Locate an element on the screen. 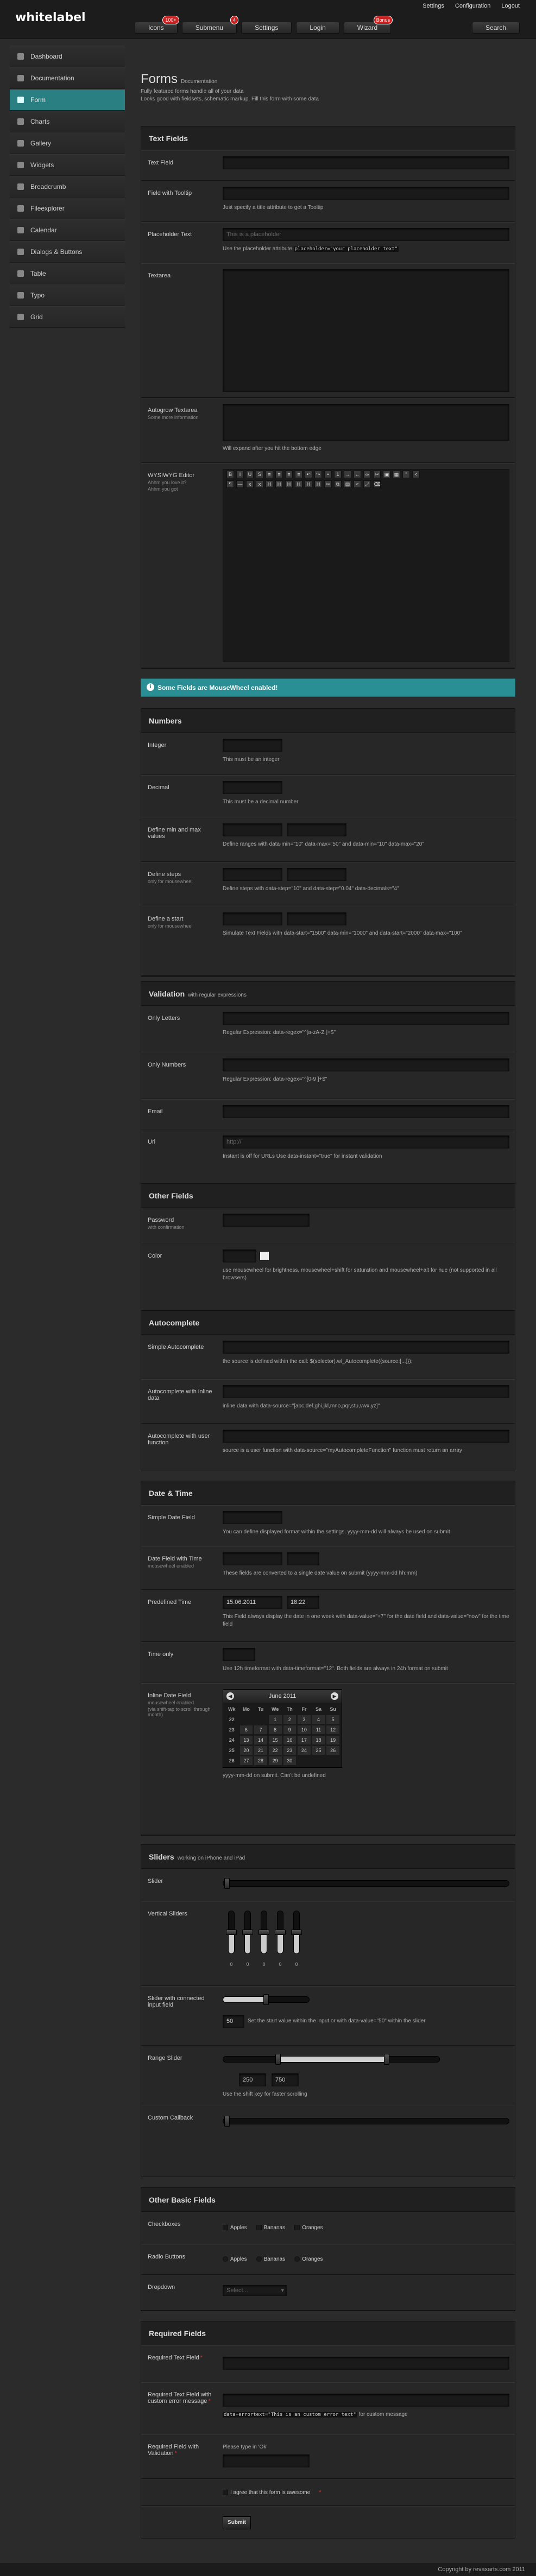  calendar-day: 19 is located at coordinates (332, 1740).